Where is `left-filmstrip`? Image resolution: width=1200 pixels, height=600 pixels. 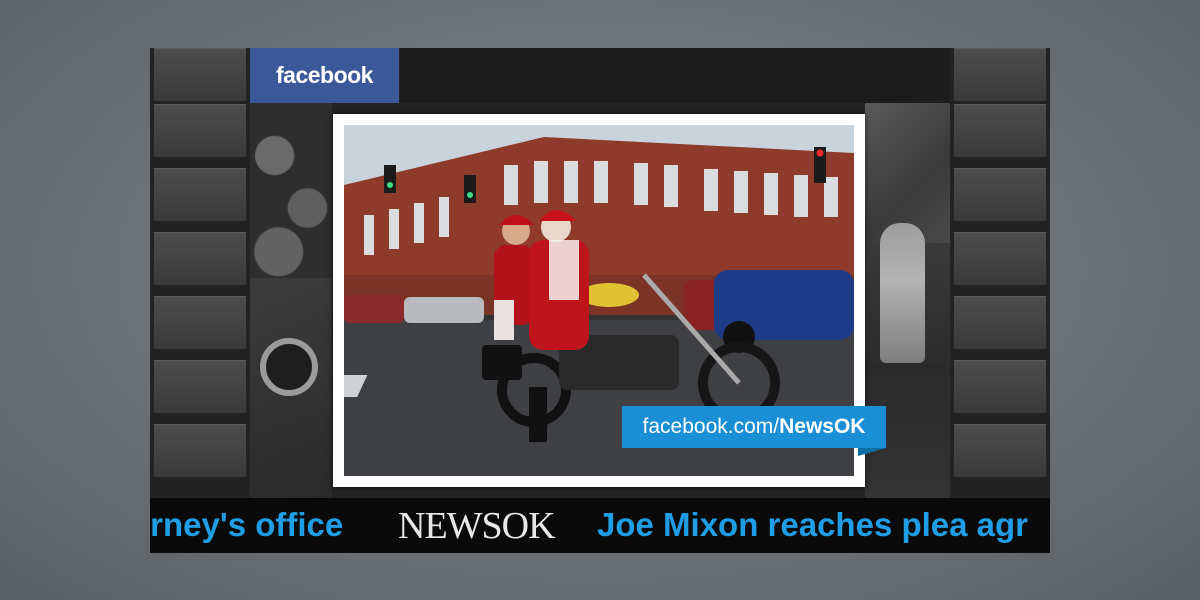 left-filmstrip is located at coordinates (200, 273).